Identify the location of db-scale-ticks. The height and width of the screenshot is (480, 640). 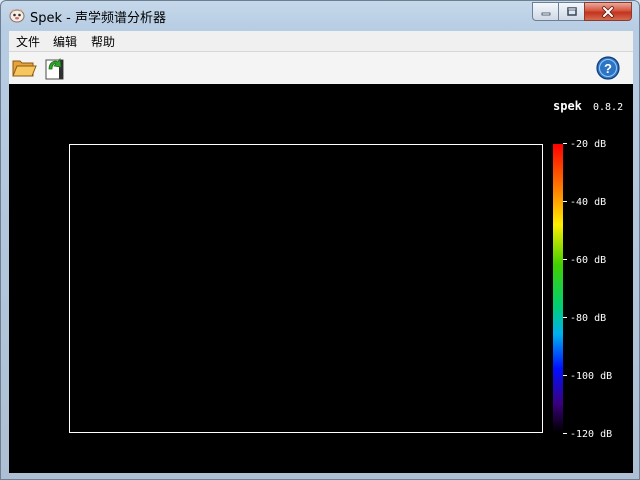
(565, 288).